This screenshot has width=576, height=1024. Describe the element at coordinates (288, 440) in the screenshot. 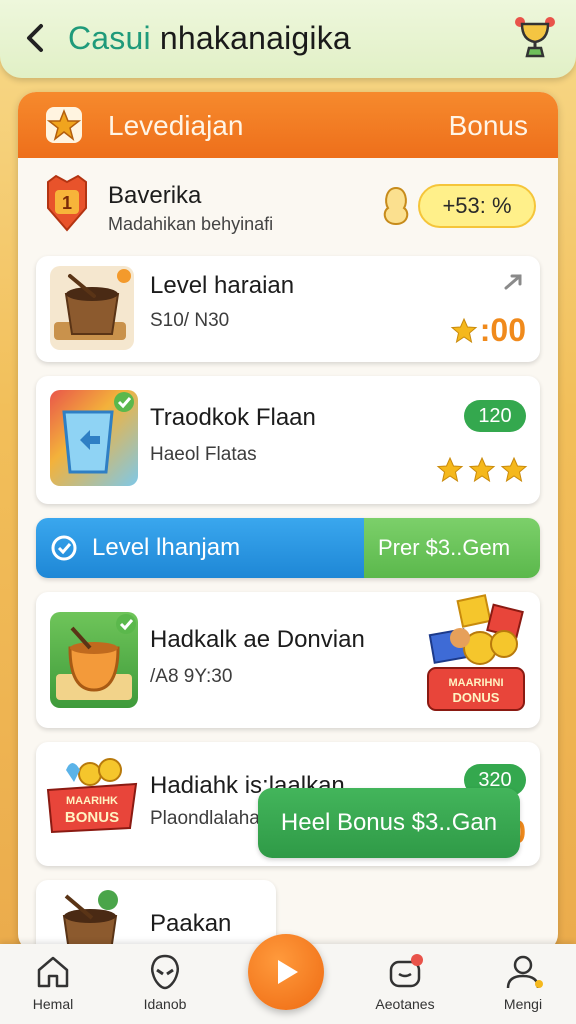

I see `list-item: Traodkok Flaan Haeol Flatas 120` at that location.